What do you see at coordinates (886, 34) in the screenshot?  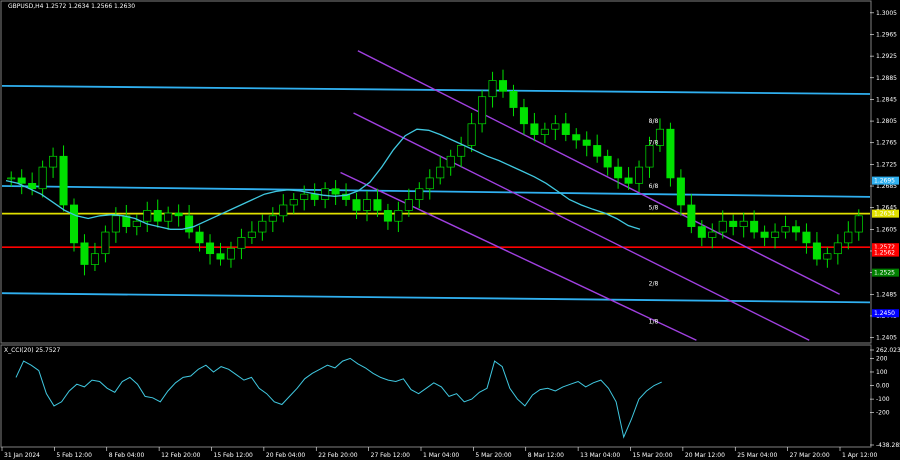 I see `price-tick-label: 1.2965` at bounding box center [886, 34].